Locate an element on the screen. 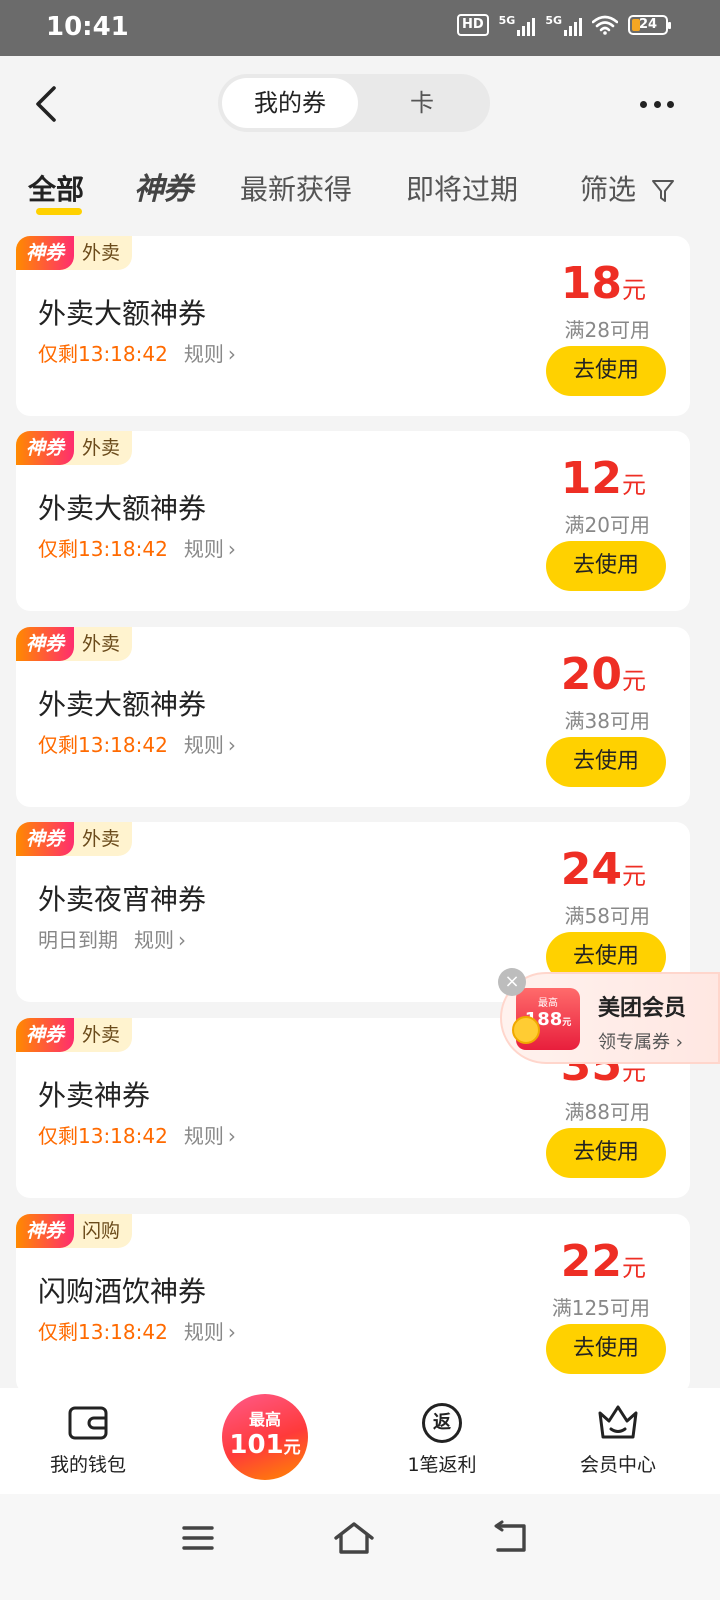 This screenshot has height=1600, width=720. coupon-amount: 12元 is located at coordinates (603, 478).